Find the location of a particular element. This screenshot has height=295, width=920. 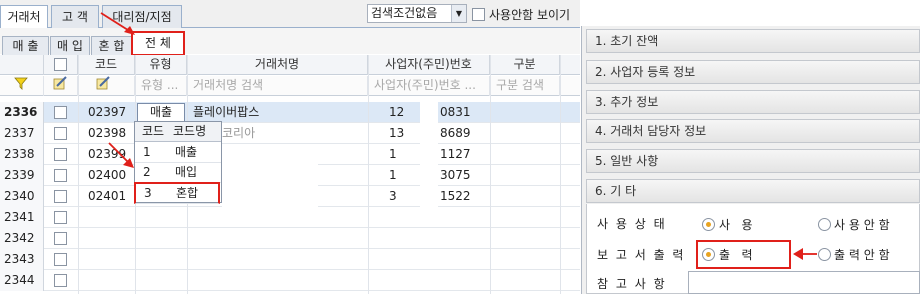

tooltip-mask is located at coordinates (429, 153).